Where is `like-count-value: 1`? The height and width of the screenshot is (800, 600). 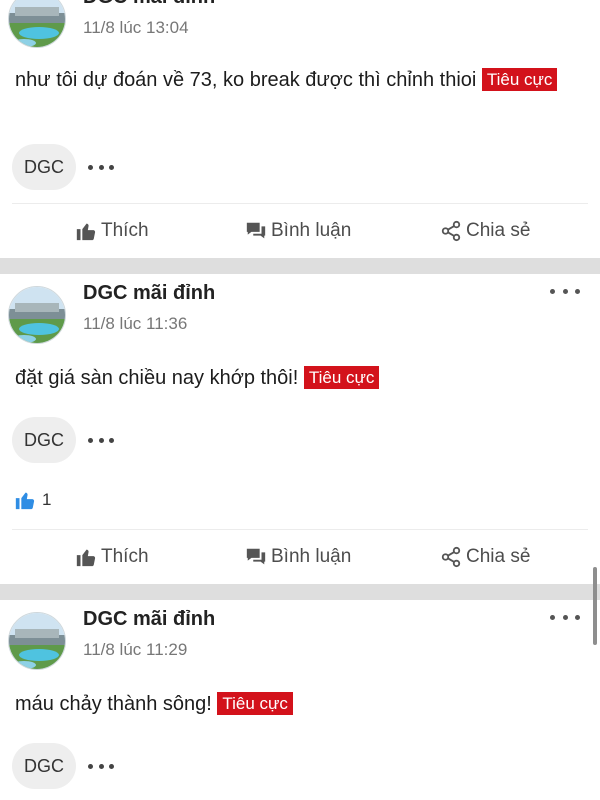
like-count-value: 1 is located at coordinates (47, 499).